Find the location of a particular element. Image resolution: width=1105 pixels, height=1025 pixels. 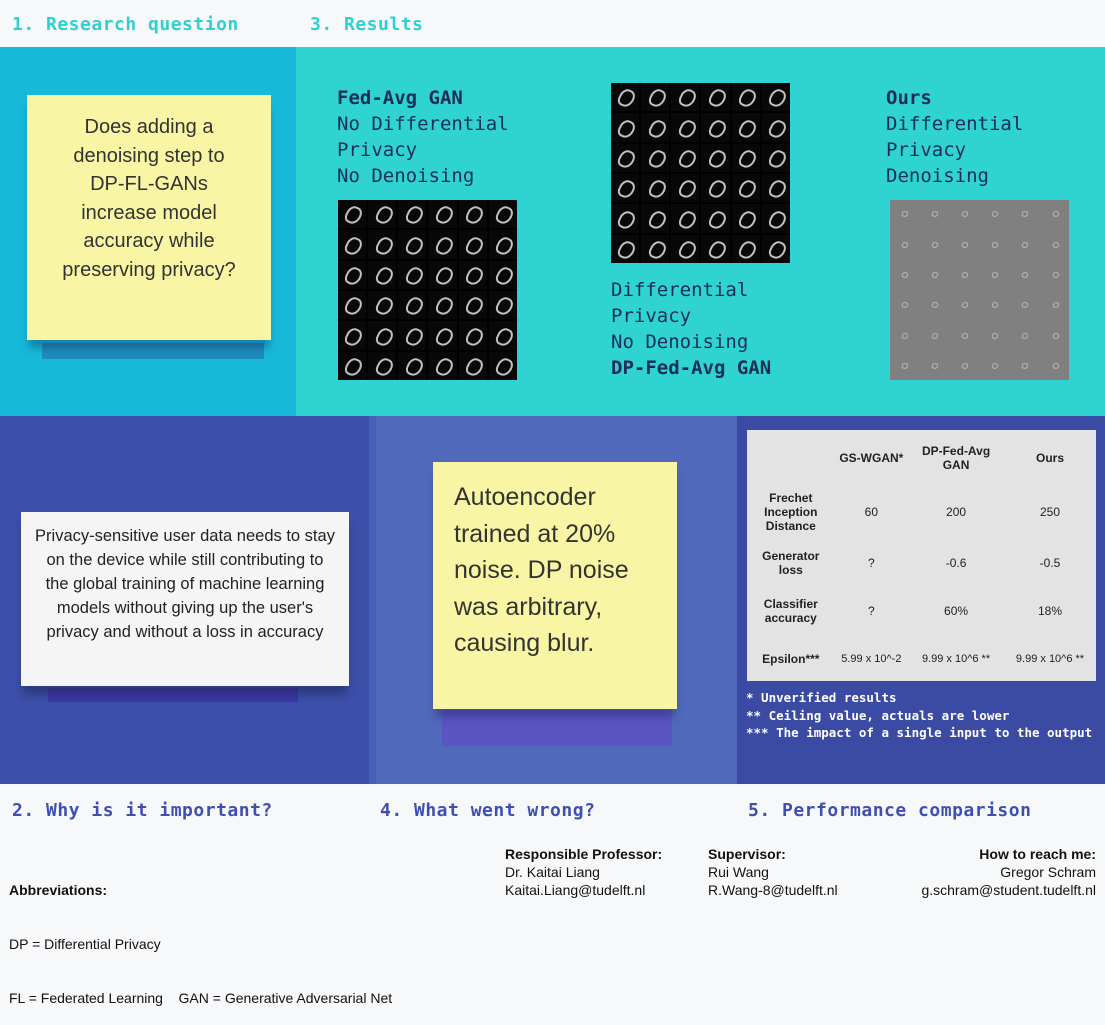

table-cell: 9.99 x 10^6 ** is located at coordinates (956, 659).